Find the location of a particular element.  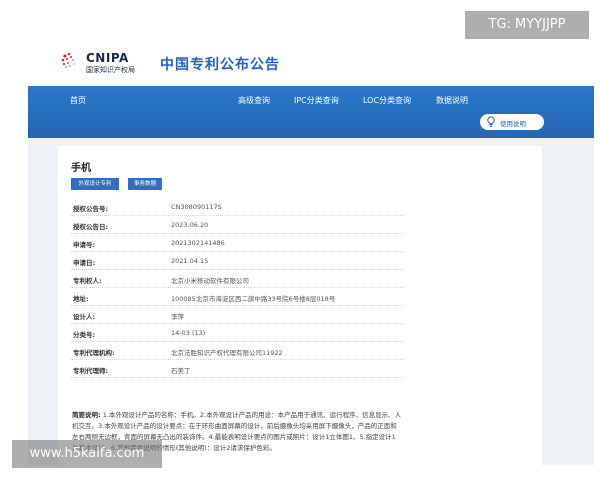

field-label: 申请号: is located at coordinates (84, 245).